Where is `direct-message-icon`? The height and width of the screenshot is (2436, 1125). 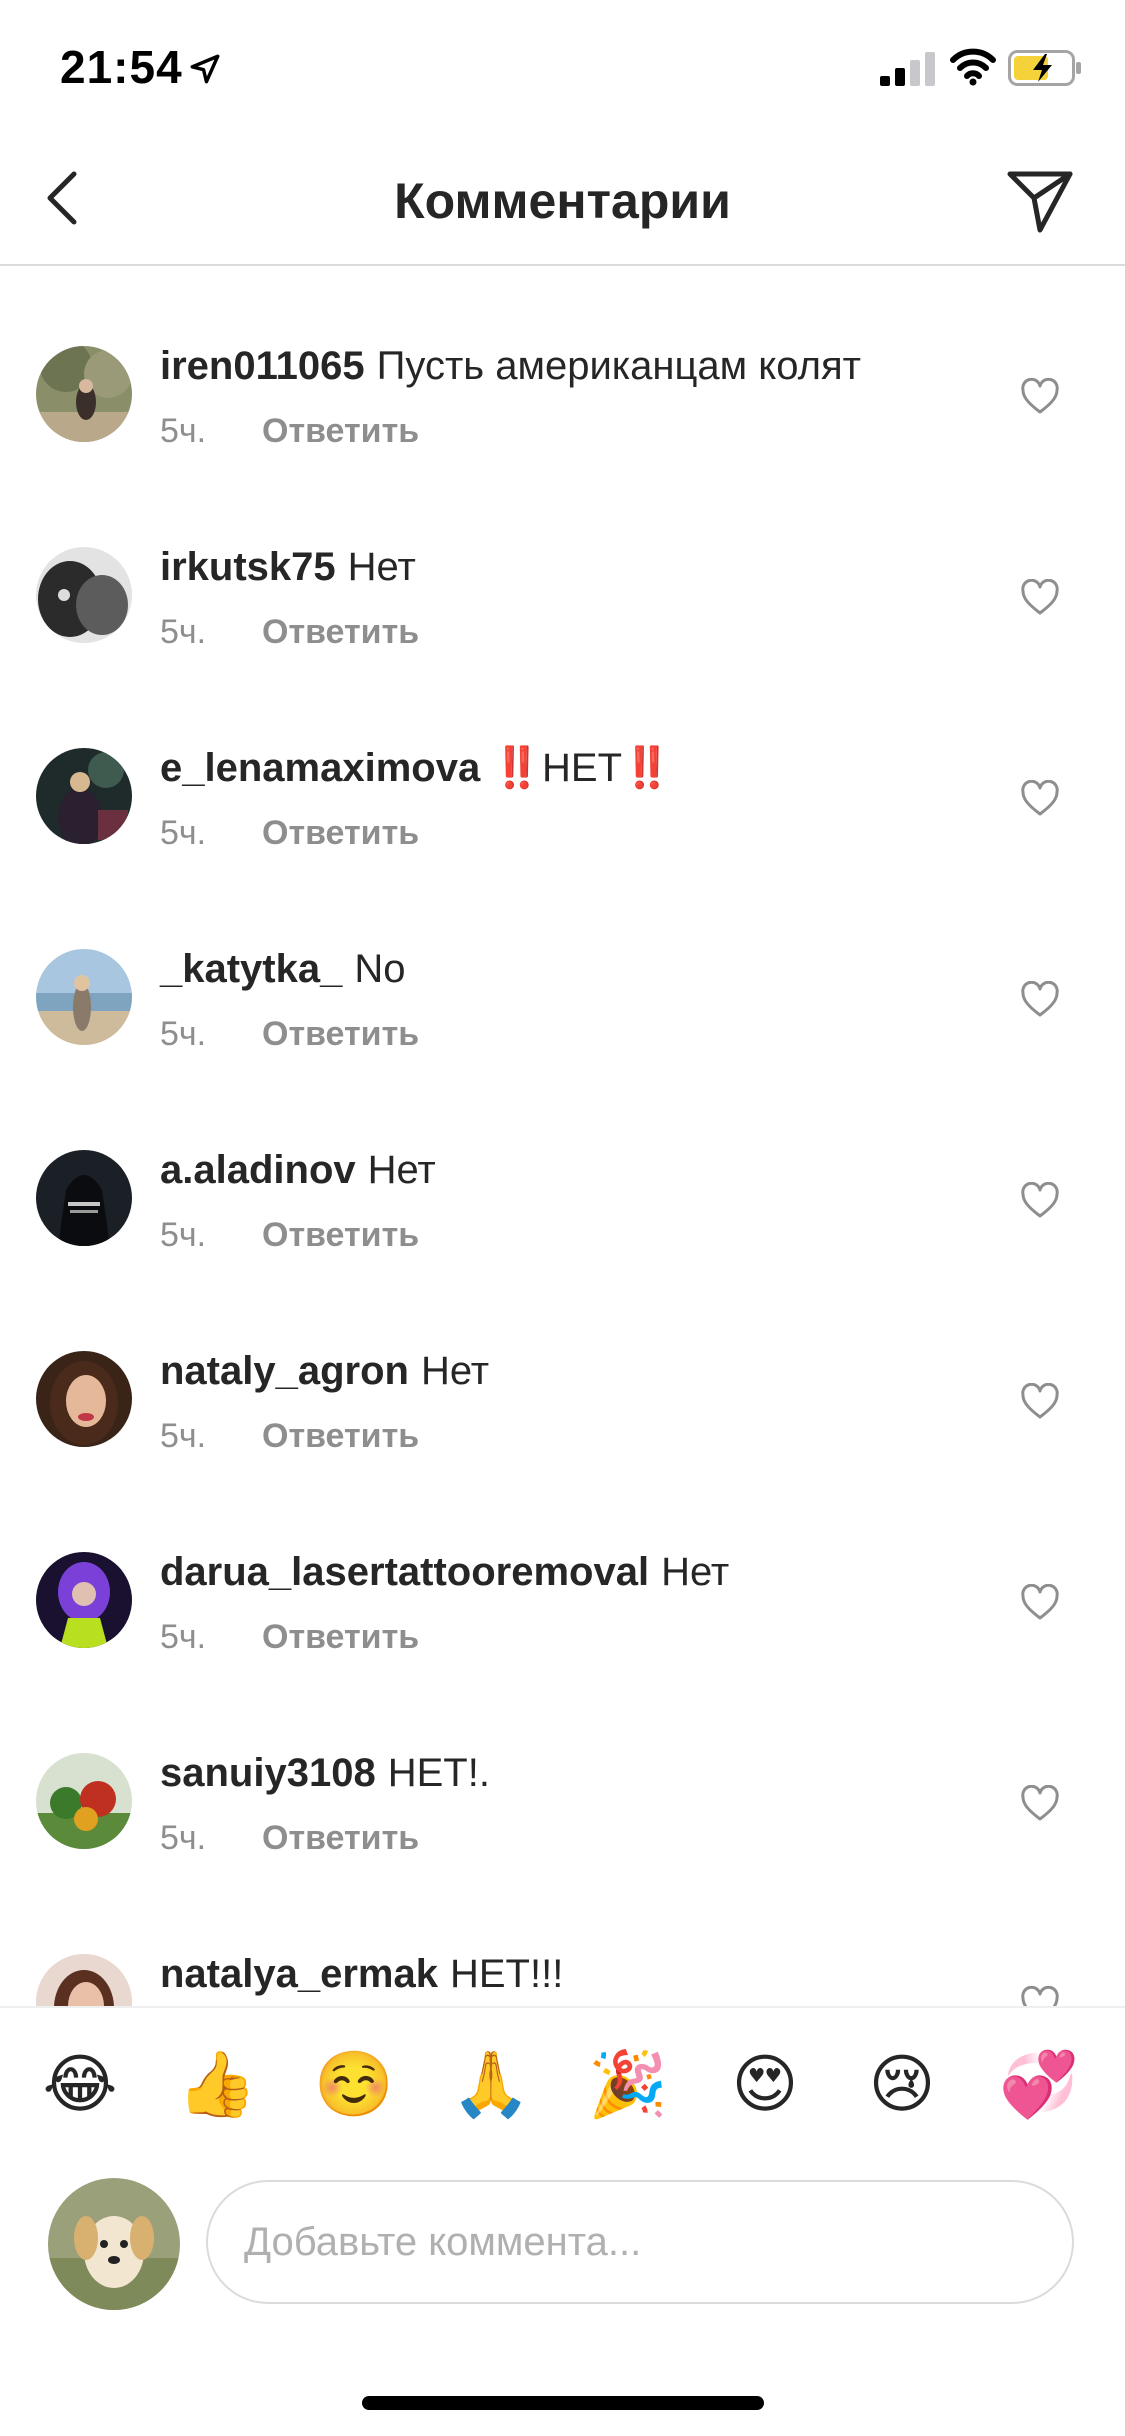 direct-message-icon is located at coordinates (1040, 200).